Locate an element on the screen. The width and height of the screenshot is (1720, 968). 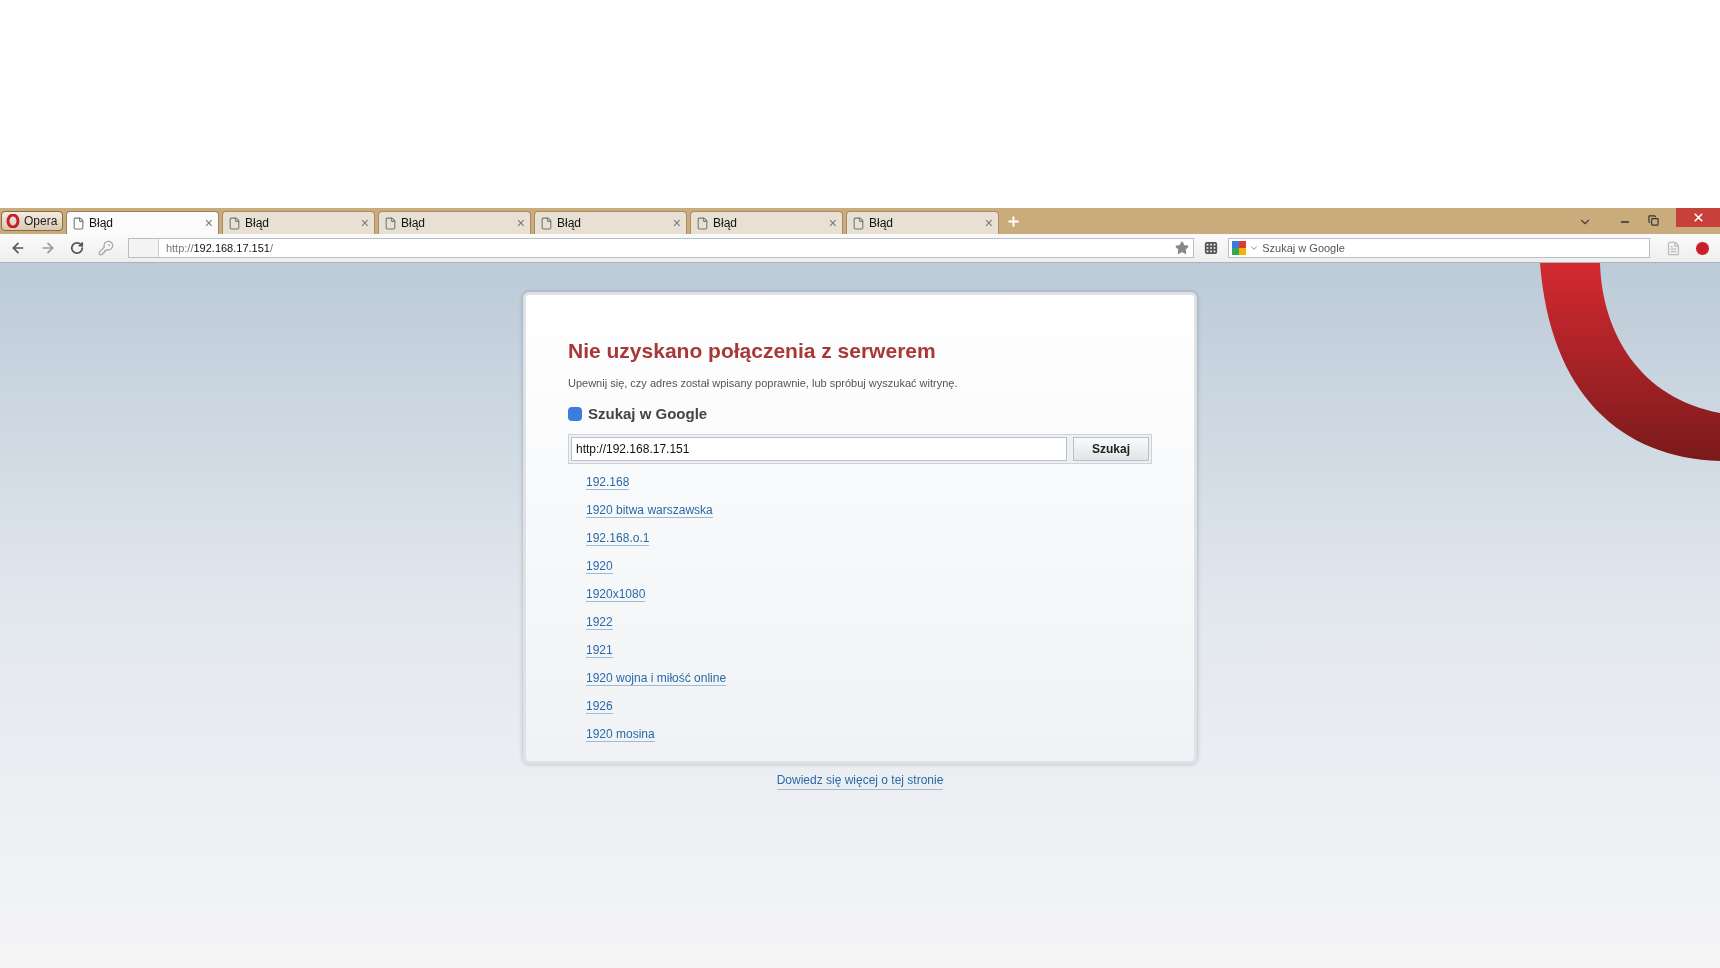
error-title: Nie uzyskano połączenia z serwerem is located at coordinates (752, 351).